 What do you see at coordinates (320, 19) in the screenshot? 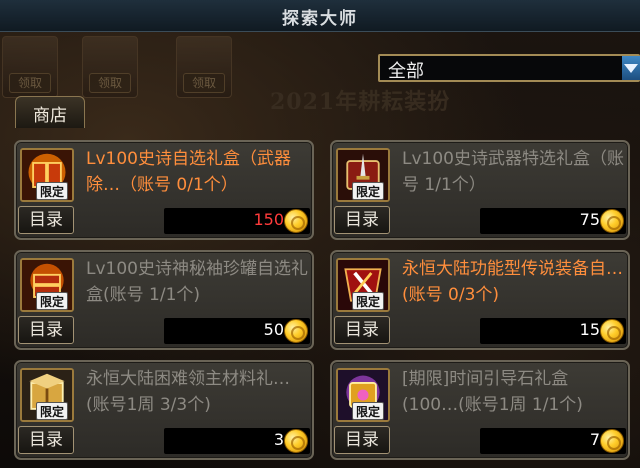
I see `window-title: 探索大师` at bounding box center [320, 19].